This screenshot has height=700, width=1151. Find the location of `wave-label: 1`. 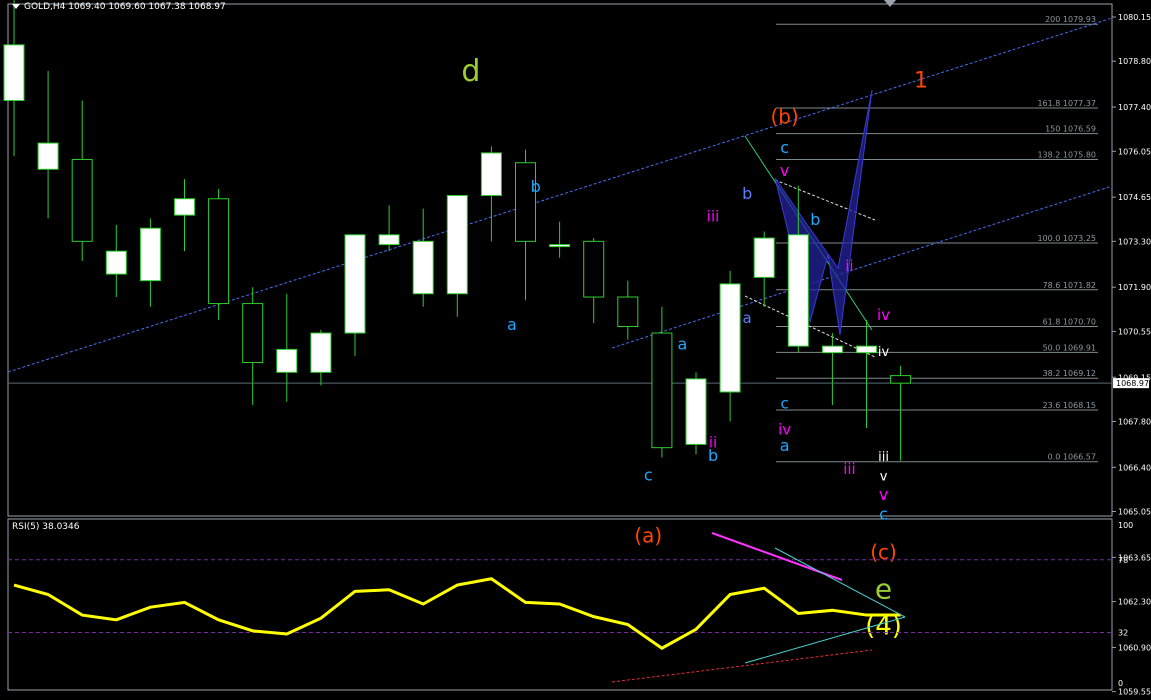

wave-label: 1 is located at coordinates (921, 80).